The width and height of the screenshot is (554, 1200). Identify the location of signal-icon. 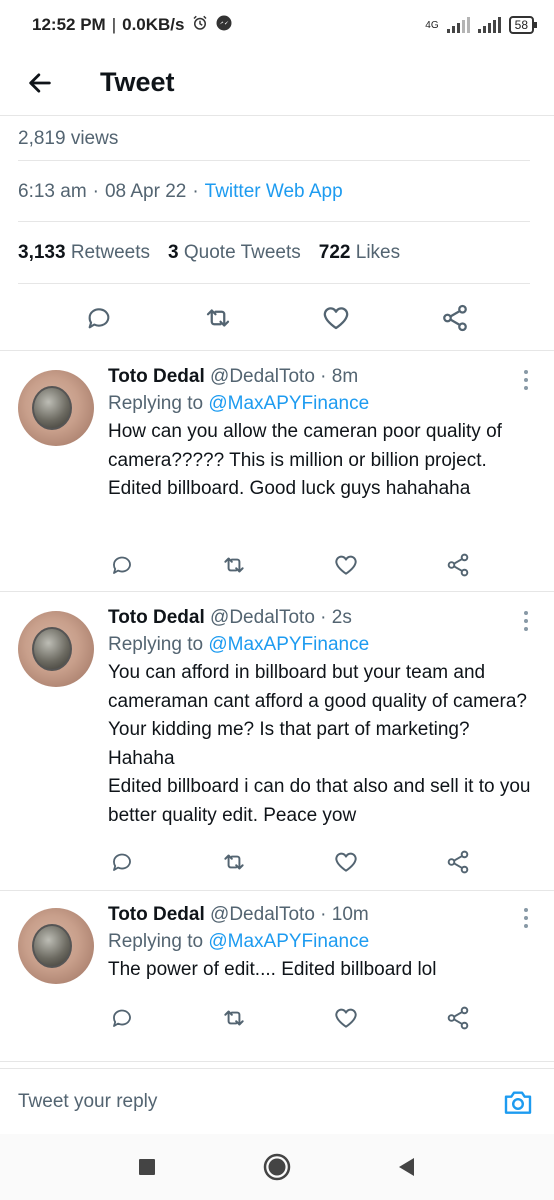
(458, 25).